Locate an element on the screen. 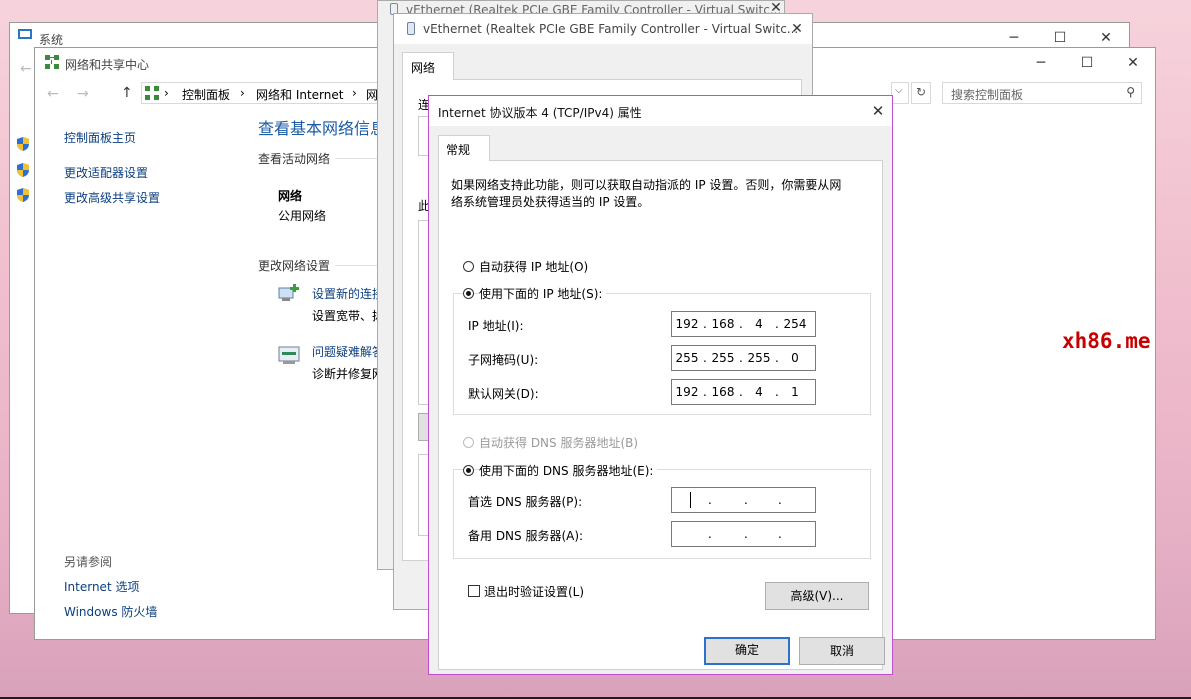 The width and height of the screenshot is (1191, 699). tab-network: 网络 is located at coordinates (428, 66).